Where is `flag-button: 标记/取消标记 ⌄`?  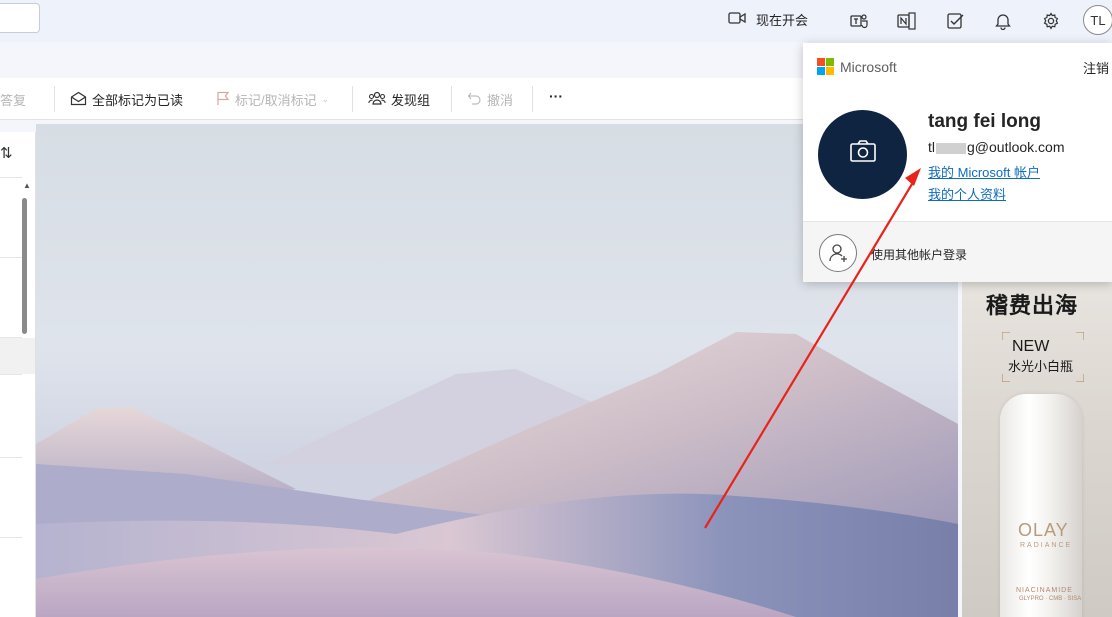 flag-button: 标记/取消标记 ⌄ is located at coordinates (272, 99).